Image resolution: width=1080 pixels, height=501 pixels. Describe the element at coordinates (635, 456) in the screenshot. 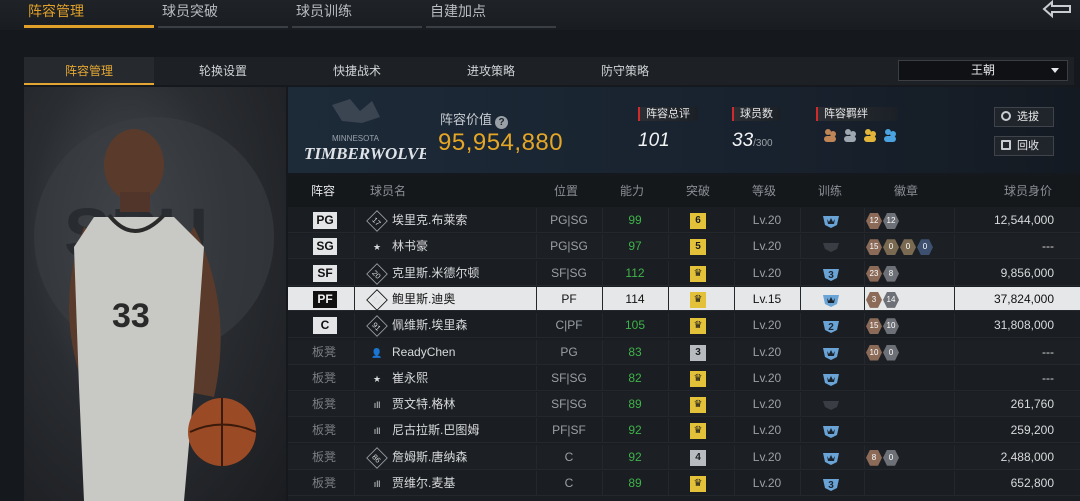

I see `player-ability: 92` at that location.